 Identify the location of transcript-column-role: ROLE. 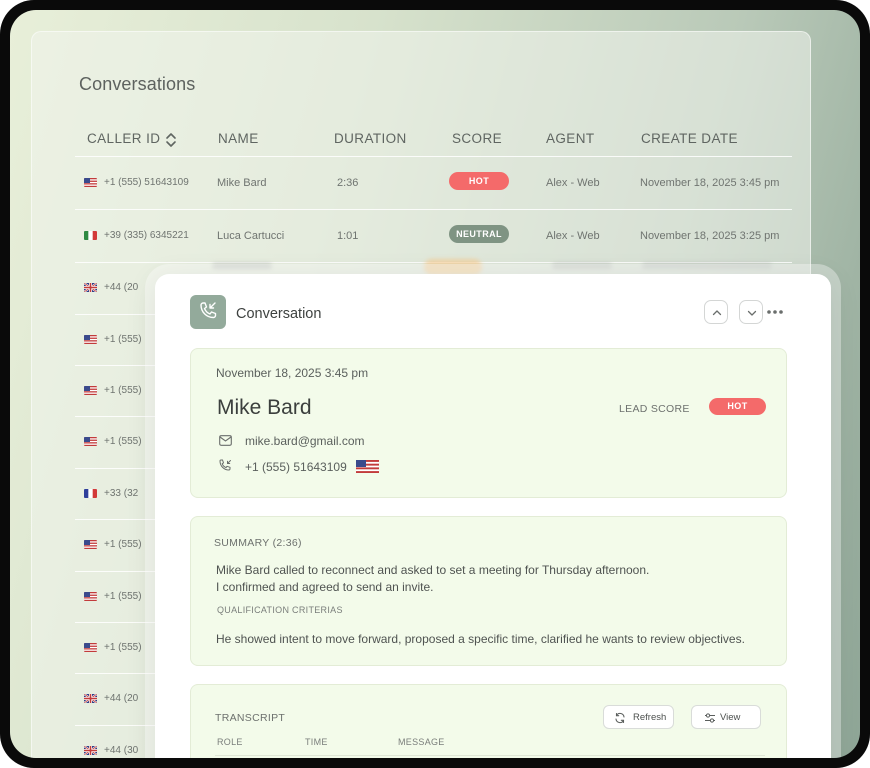
(230, 742).